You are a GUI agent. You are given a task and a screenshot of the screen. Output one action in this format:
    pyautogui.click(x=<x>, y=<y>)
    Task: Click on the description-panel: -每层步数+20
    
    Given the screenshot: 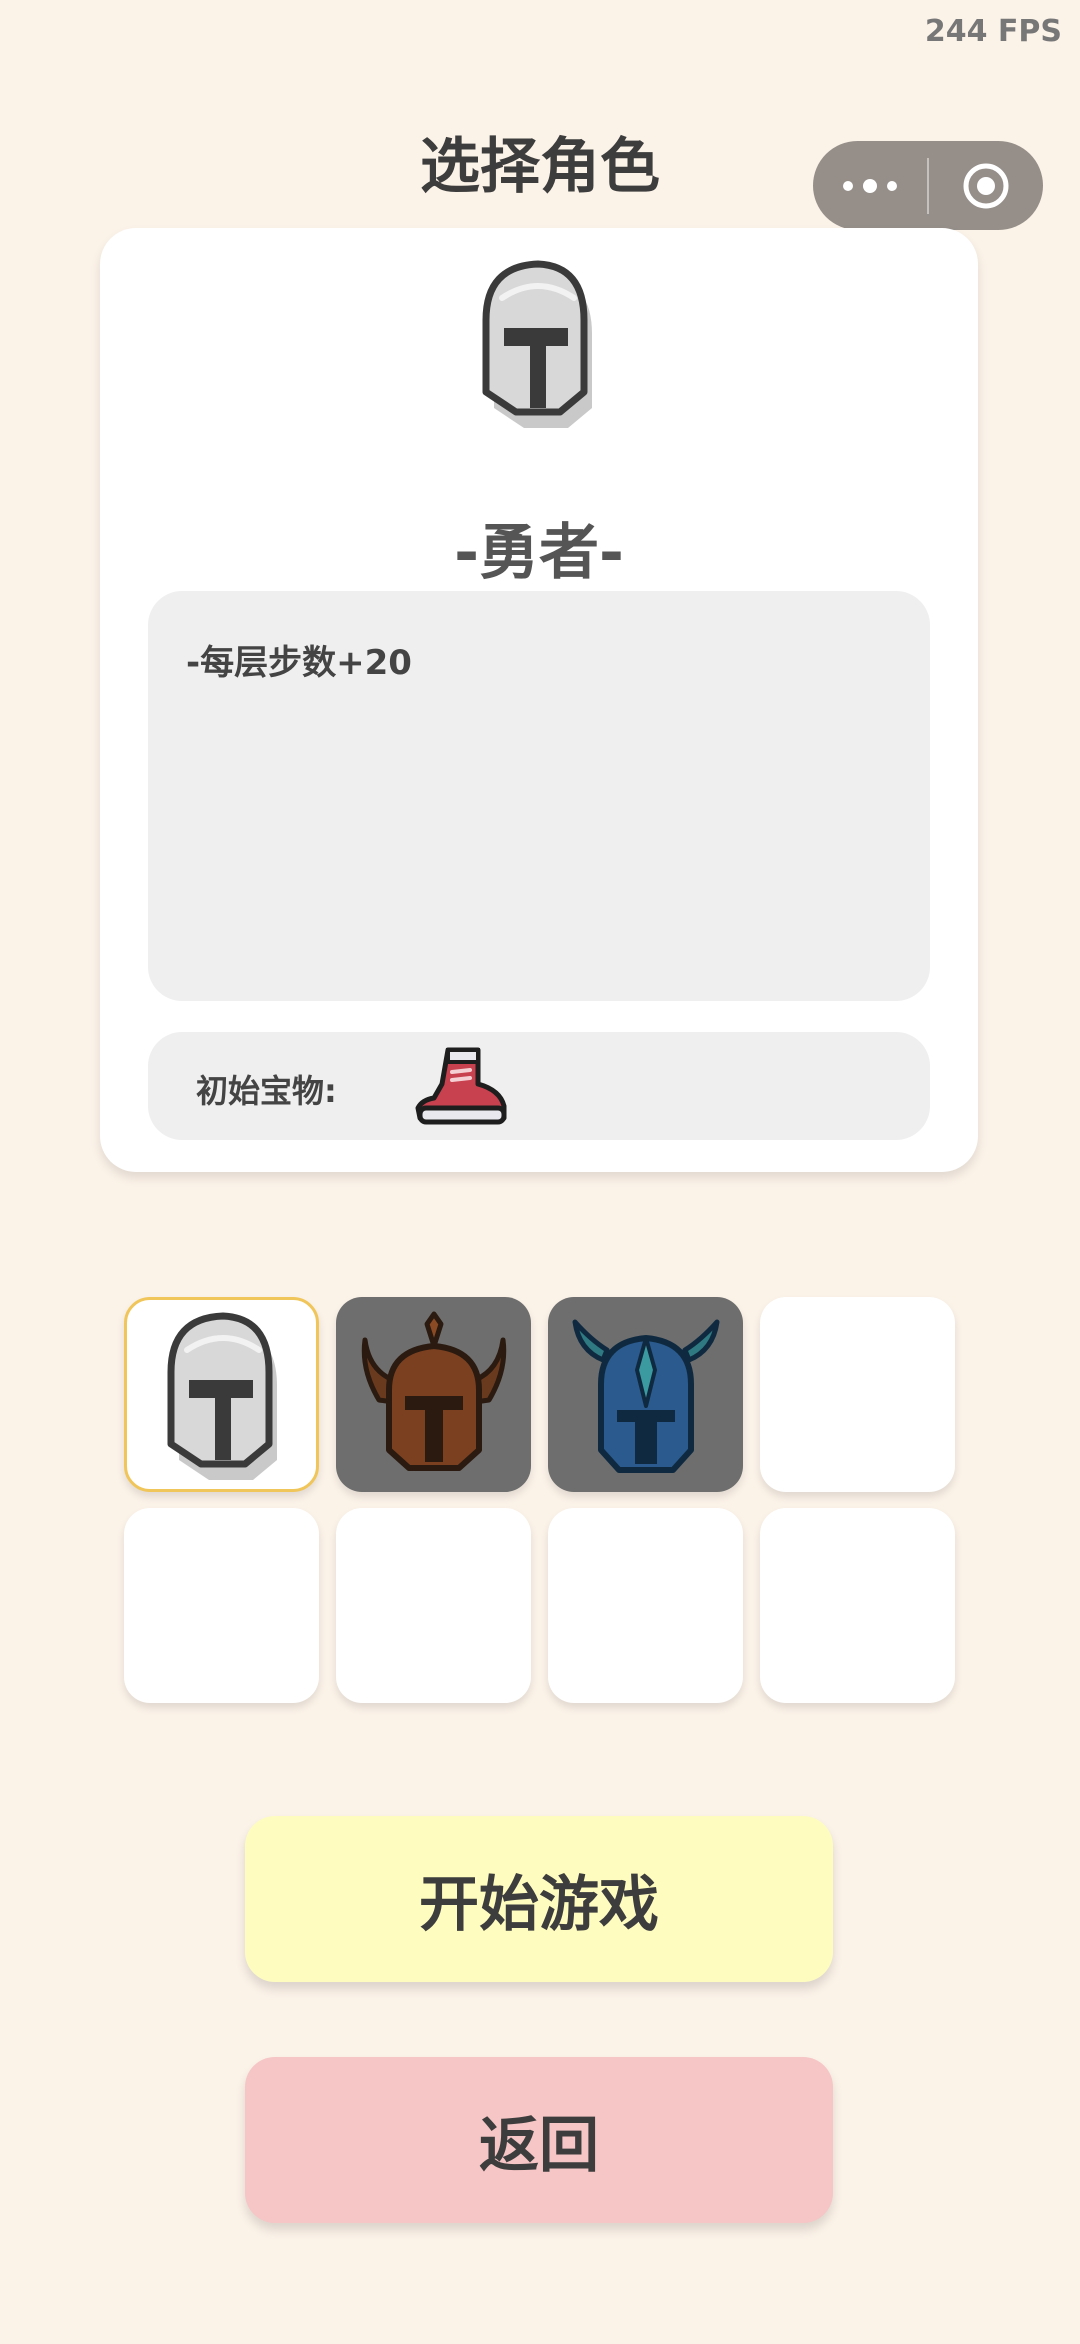 What is the action you would take?
    pyautogui.click(x=539, y=796)
    